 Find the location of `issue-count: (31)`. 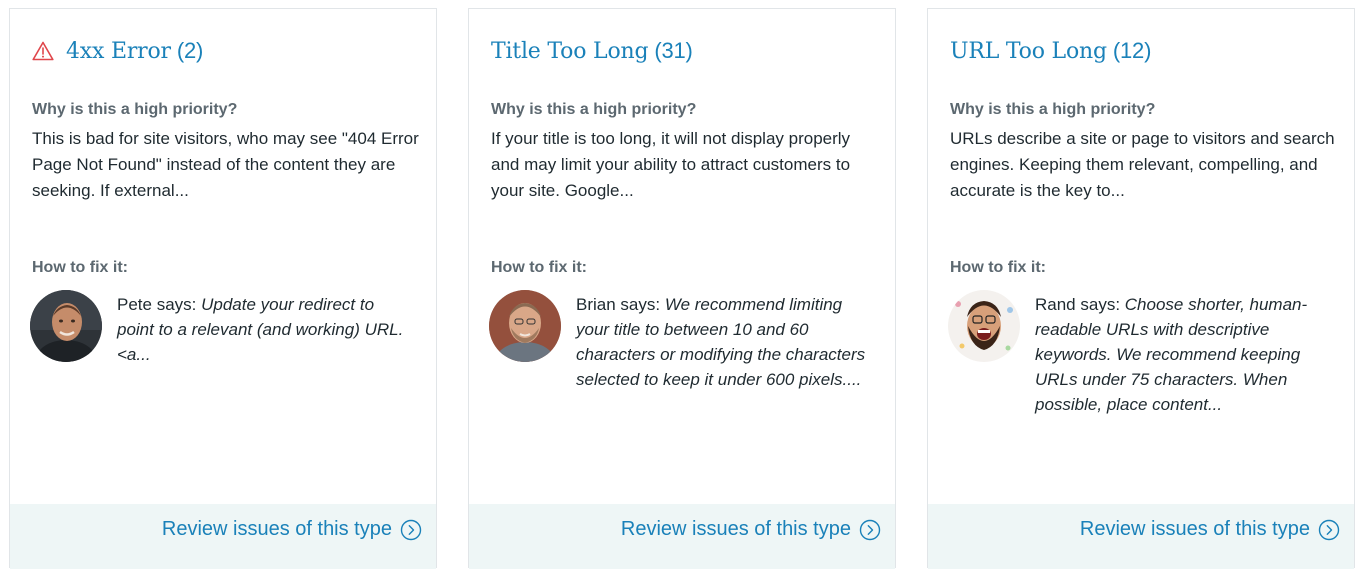

issue-count: (31) is located at coordinates (673, 51).